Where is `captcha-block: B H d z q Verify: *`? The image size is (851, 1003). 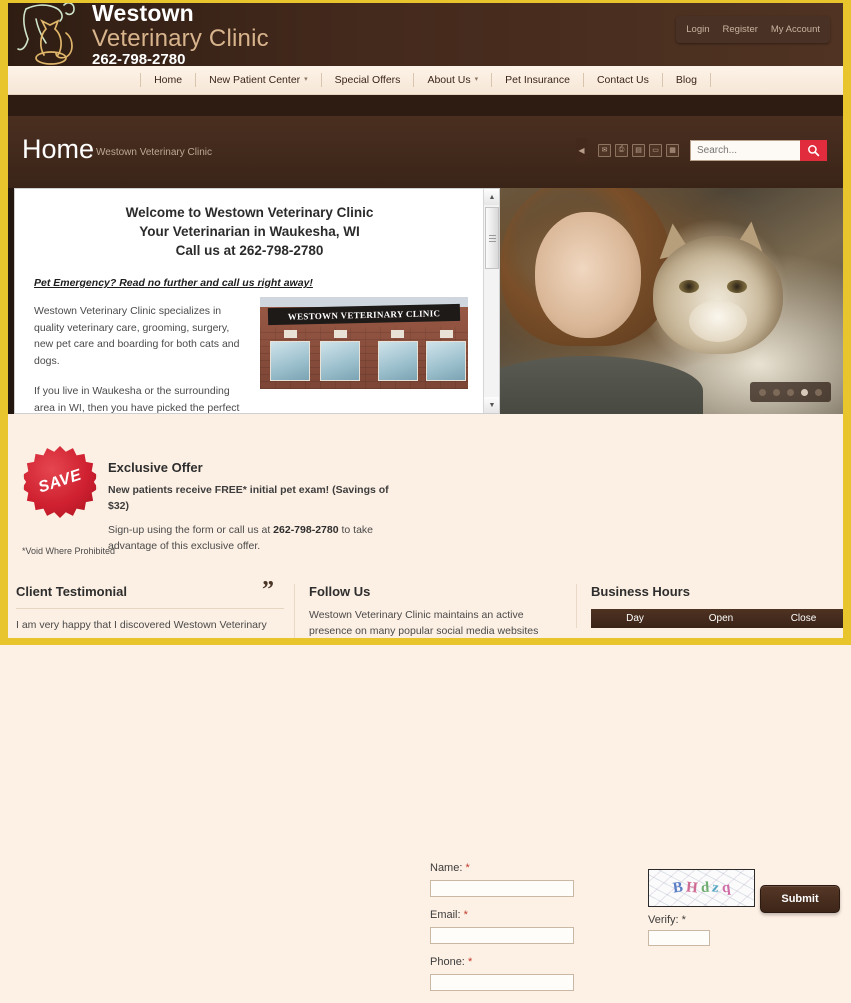 captcha-block: B H d z q Verify: * is located at coordinates (701, 907).